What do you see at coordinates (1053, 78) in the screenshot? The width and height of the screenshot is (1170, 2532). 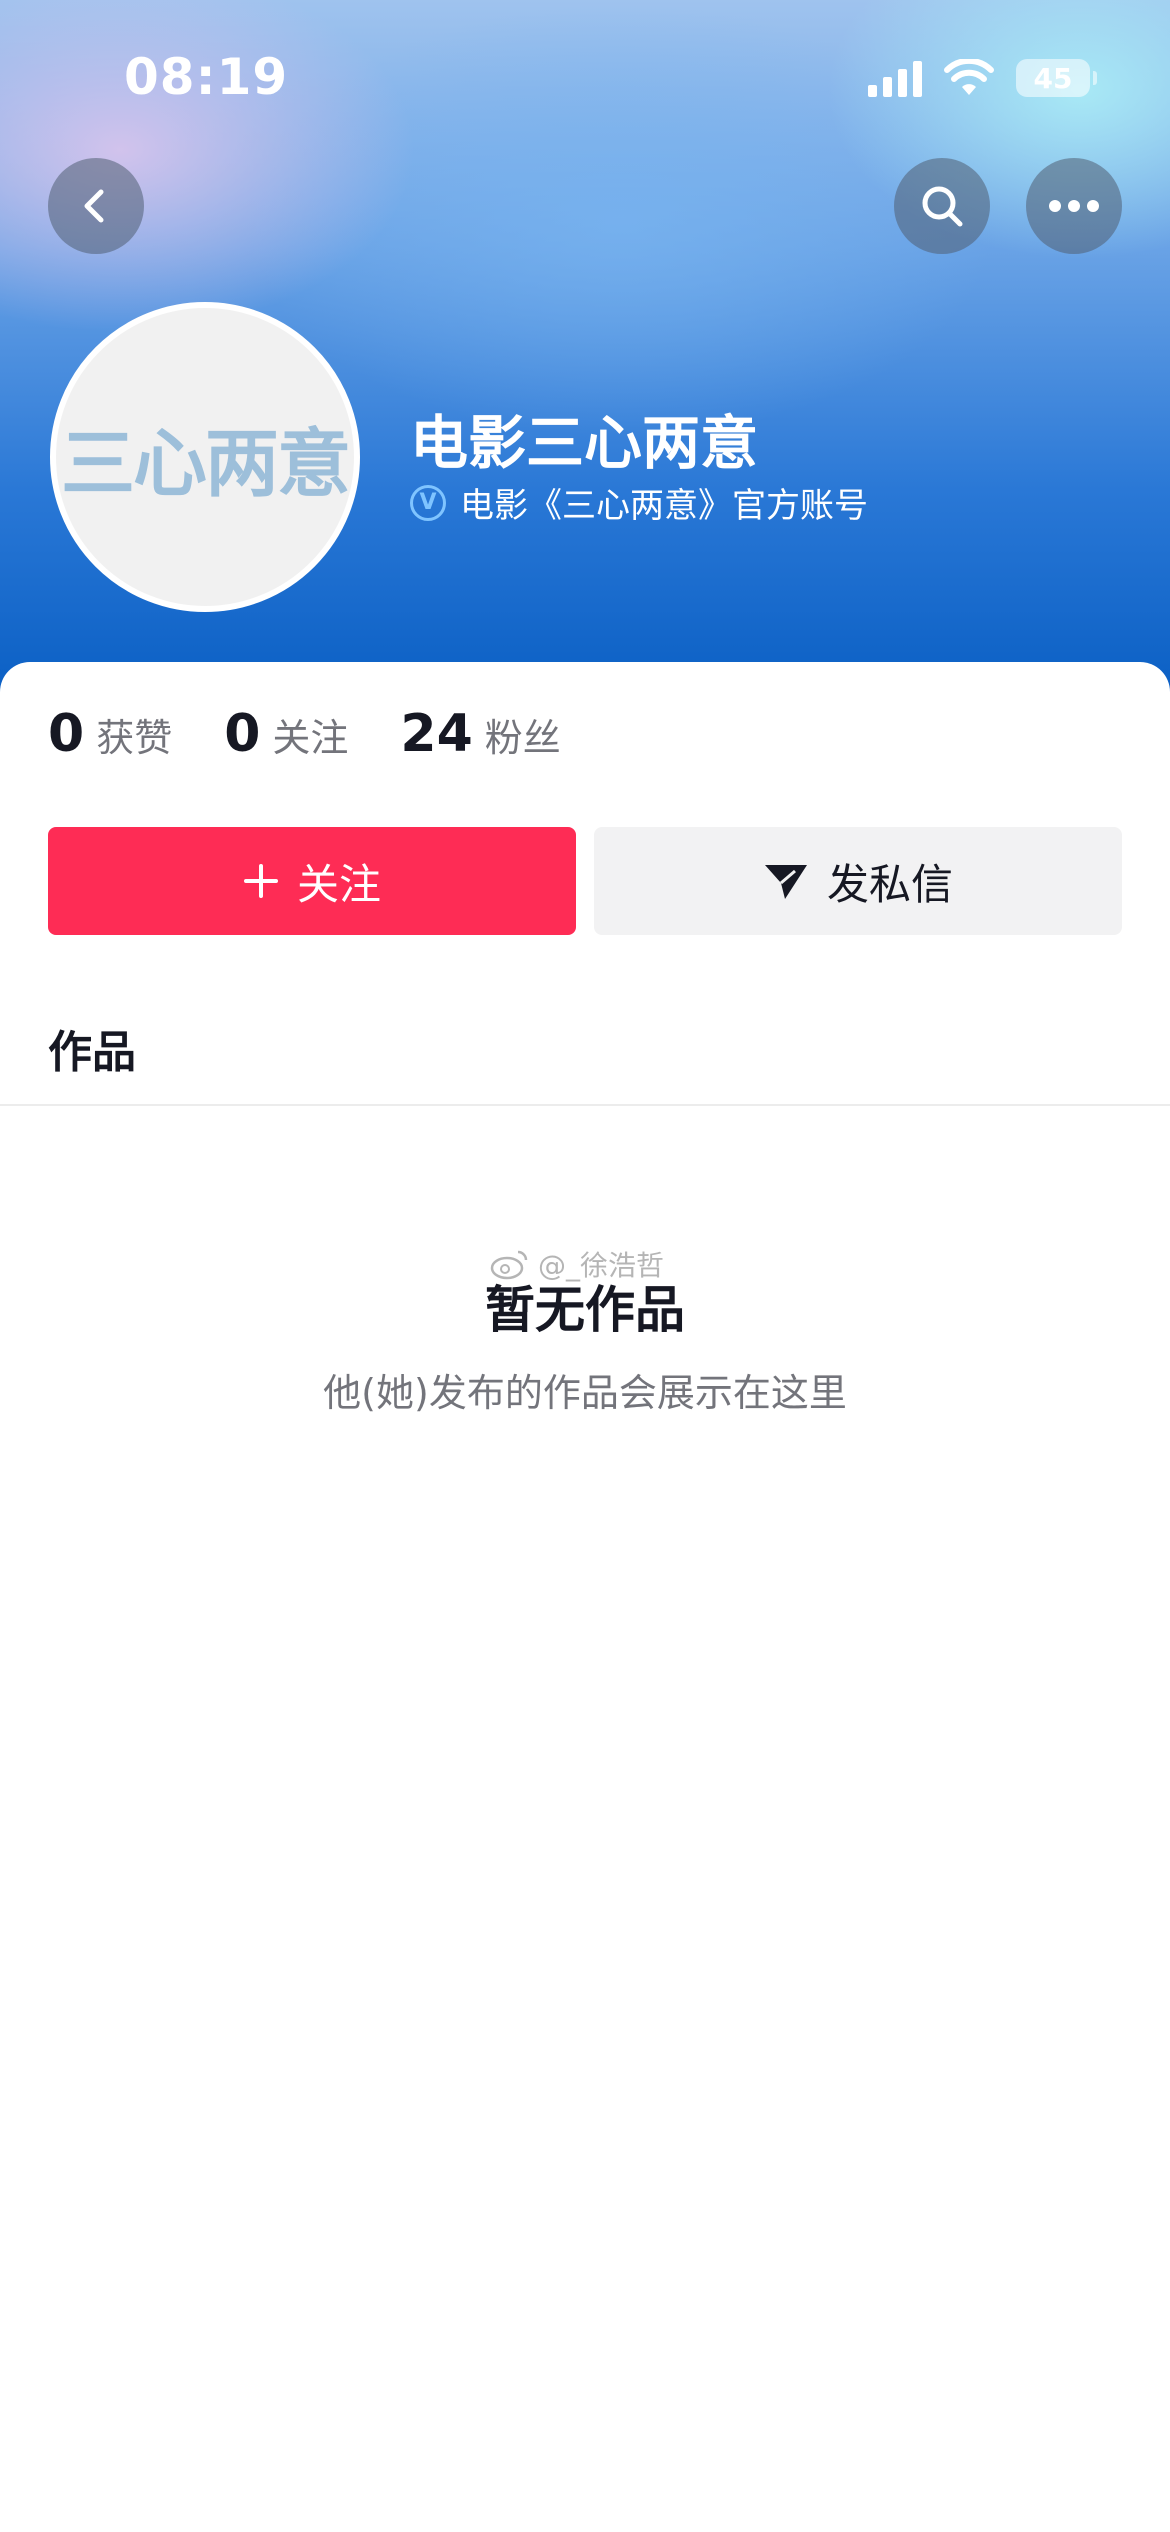 I see `battery-level: 45` at bounding box center [1053, 78].